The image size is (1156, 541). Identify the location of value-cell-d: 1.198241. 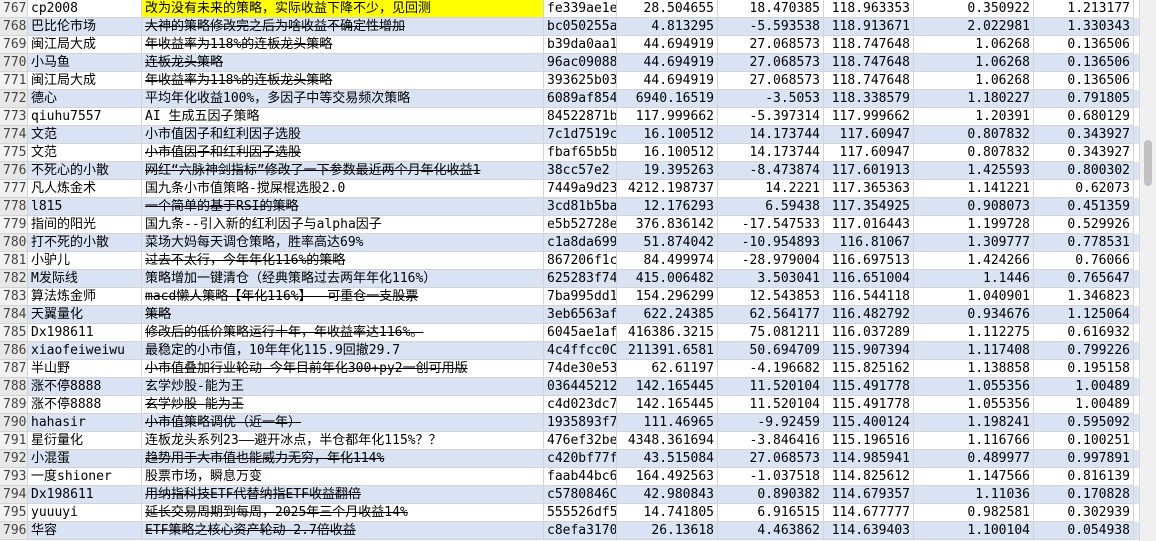
(974, 423).